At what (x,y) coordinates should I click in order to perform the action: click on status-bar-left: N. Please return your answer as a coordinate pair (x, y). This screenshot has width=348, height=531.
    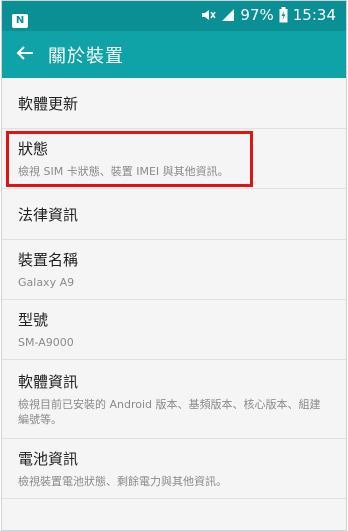
    Looking at the image, I should click on (20, 18).